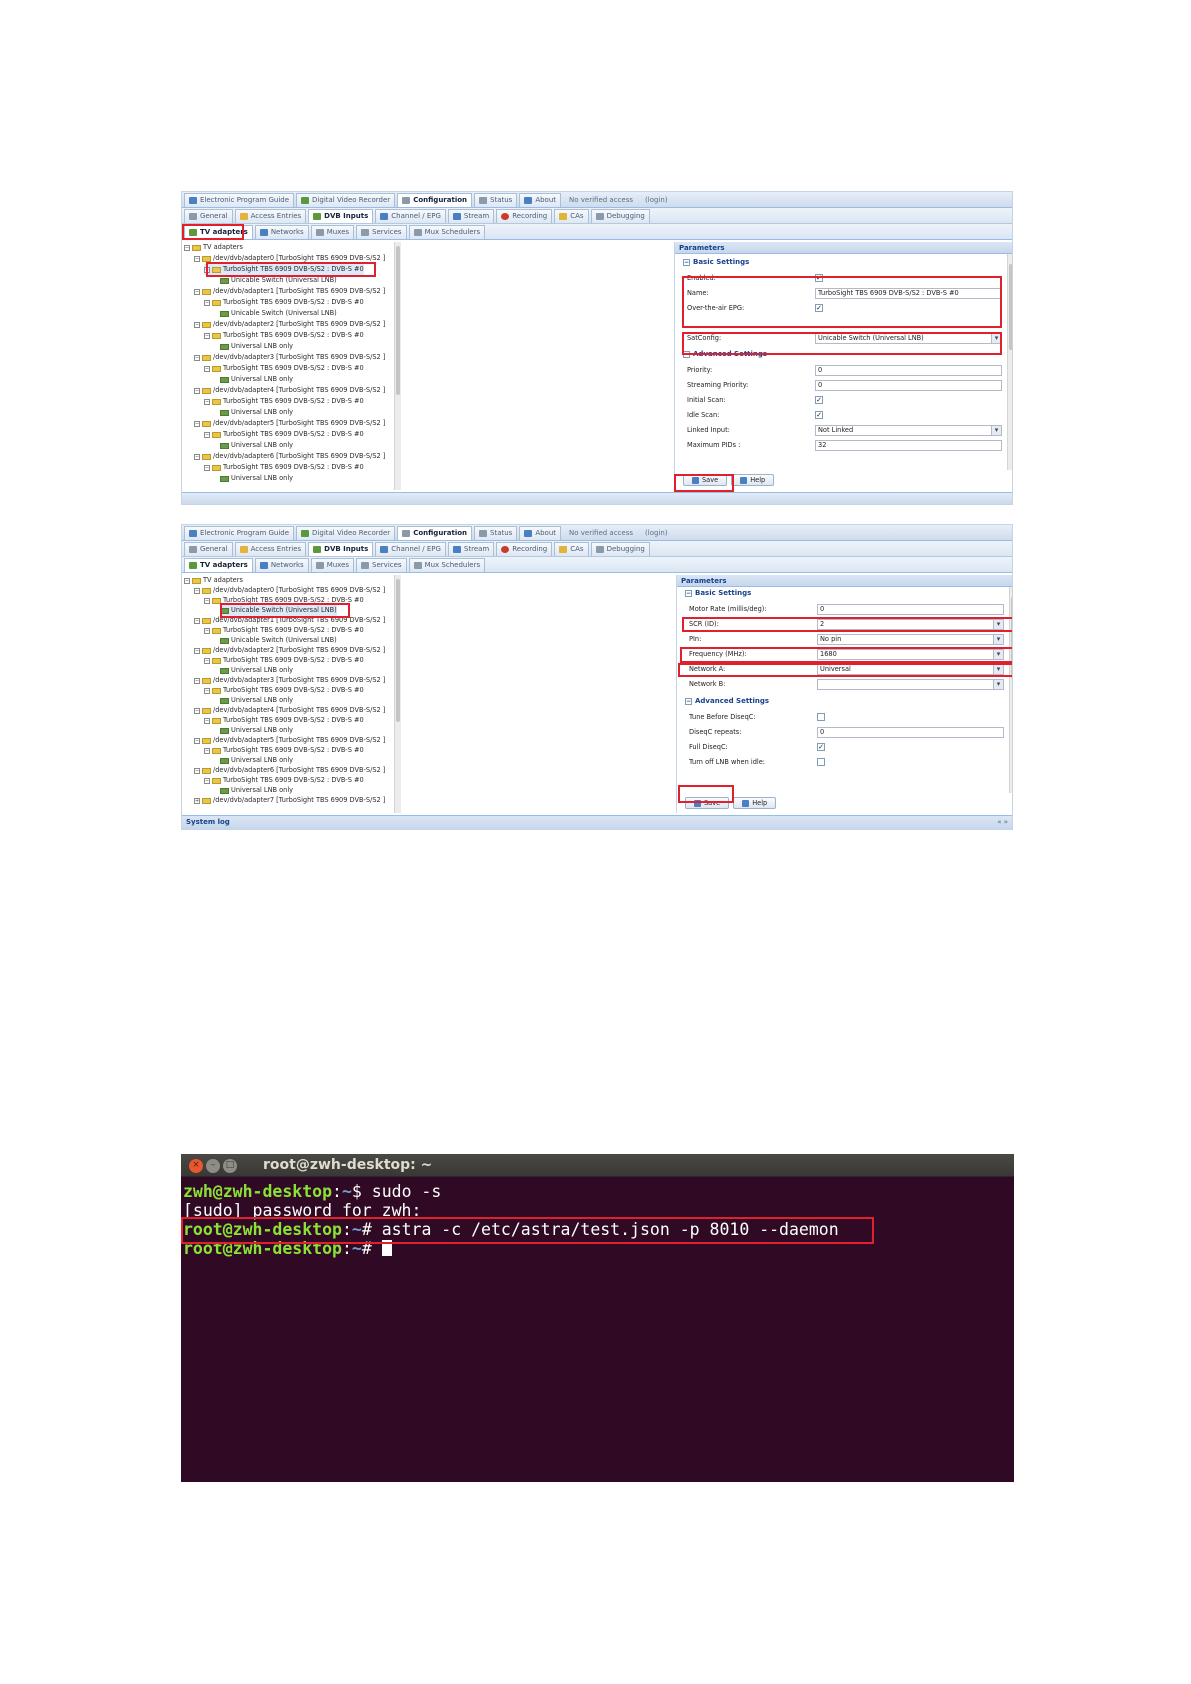 The width and height of the screenshot is (1191, 1684). What do you see at coordinates (908, 385) in the screenshot?
I see `streaming-priority-field: 0` at bounding box center [908, 385].